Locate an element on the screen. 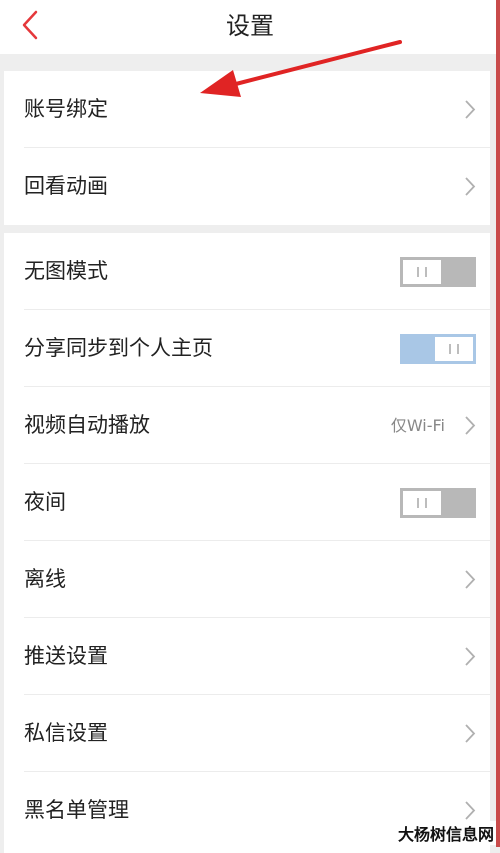 The image size is (500, 853). right-edge-border is located at coordinates (498, 423).